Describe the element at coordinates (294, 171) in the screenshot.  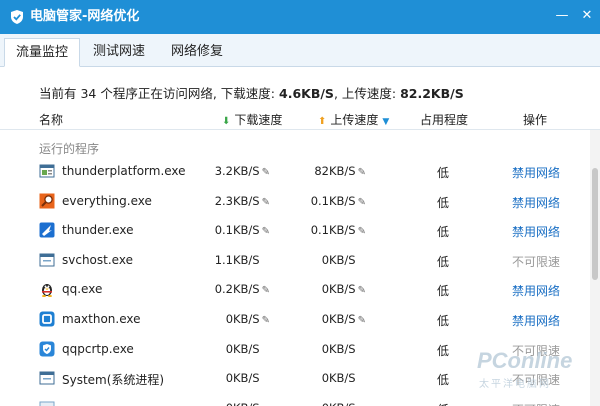
I see `table-row: thunderplatform.exe 3.2KB/S ✎ 82KB/S ✎ 低 禁用网络` at that location.